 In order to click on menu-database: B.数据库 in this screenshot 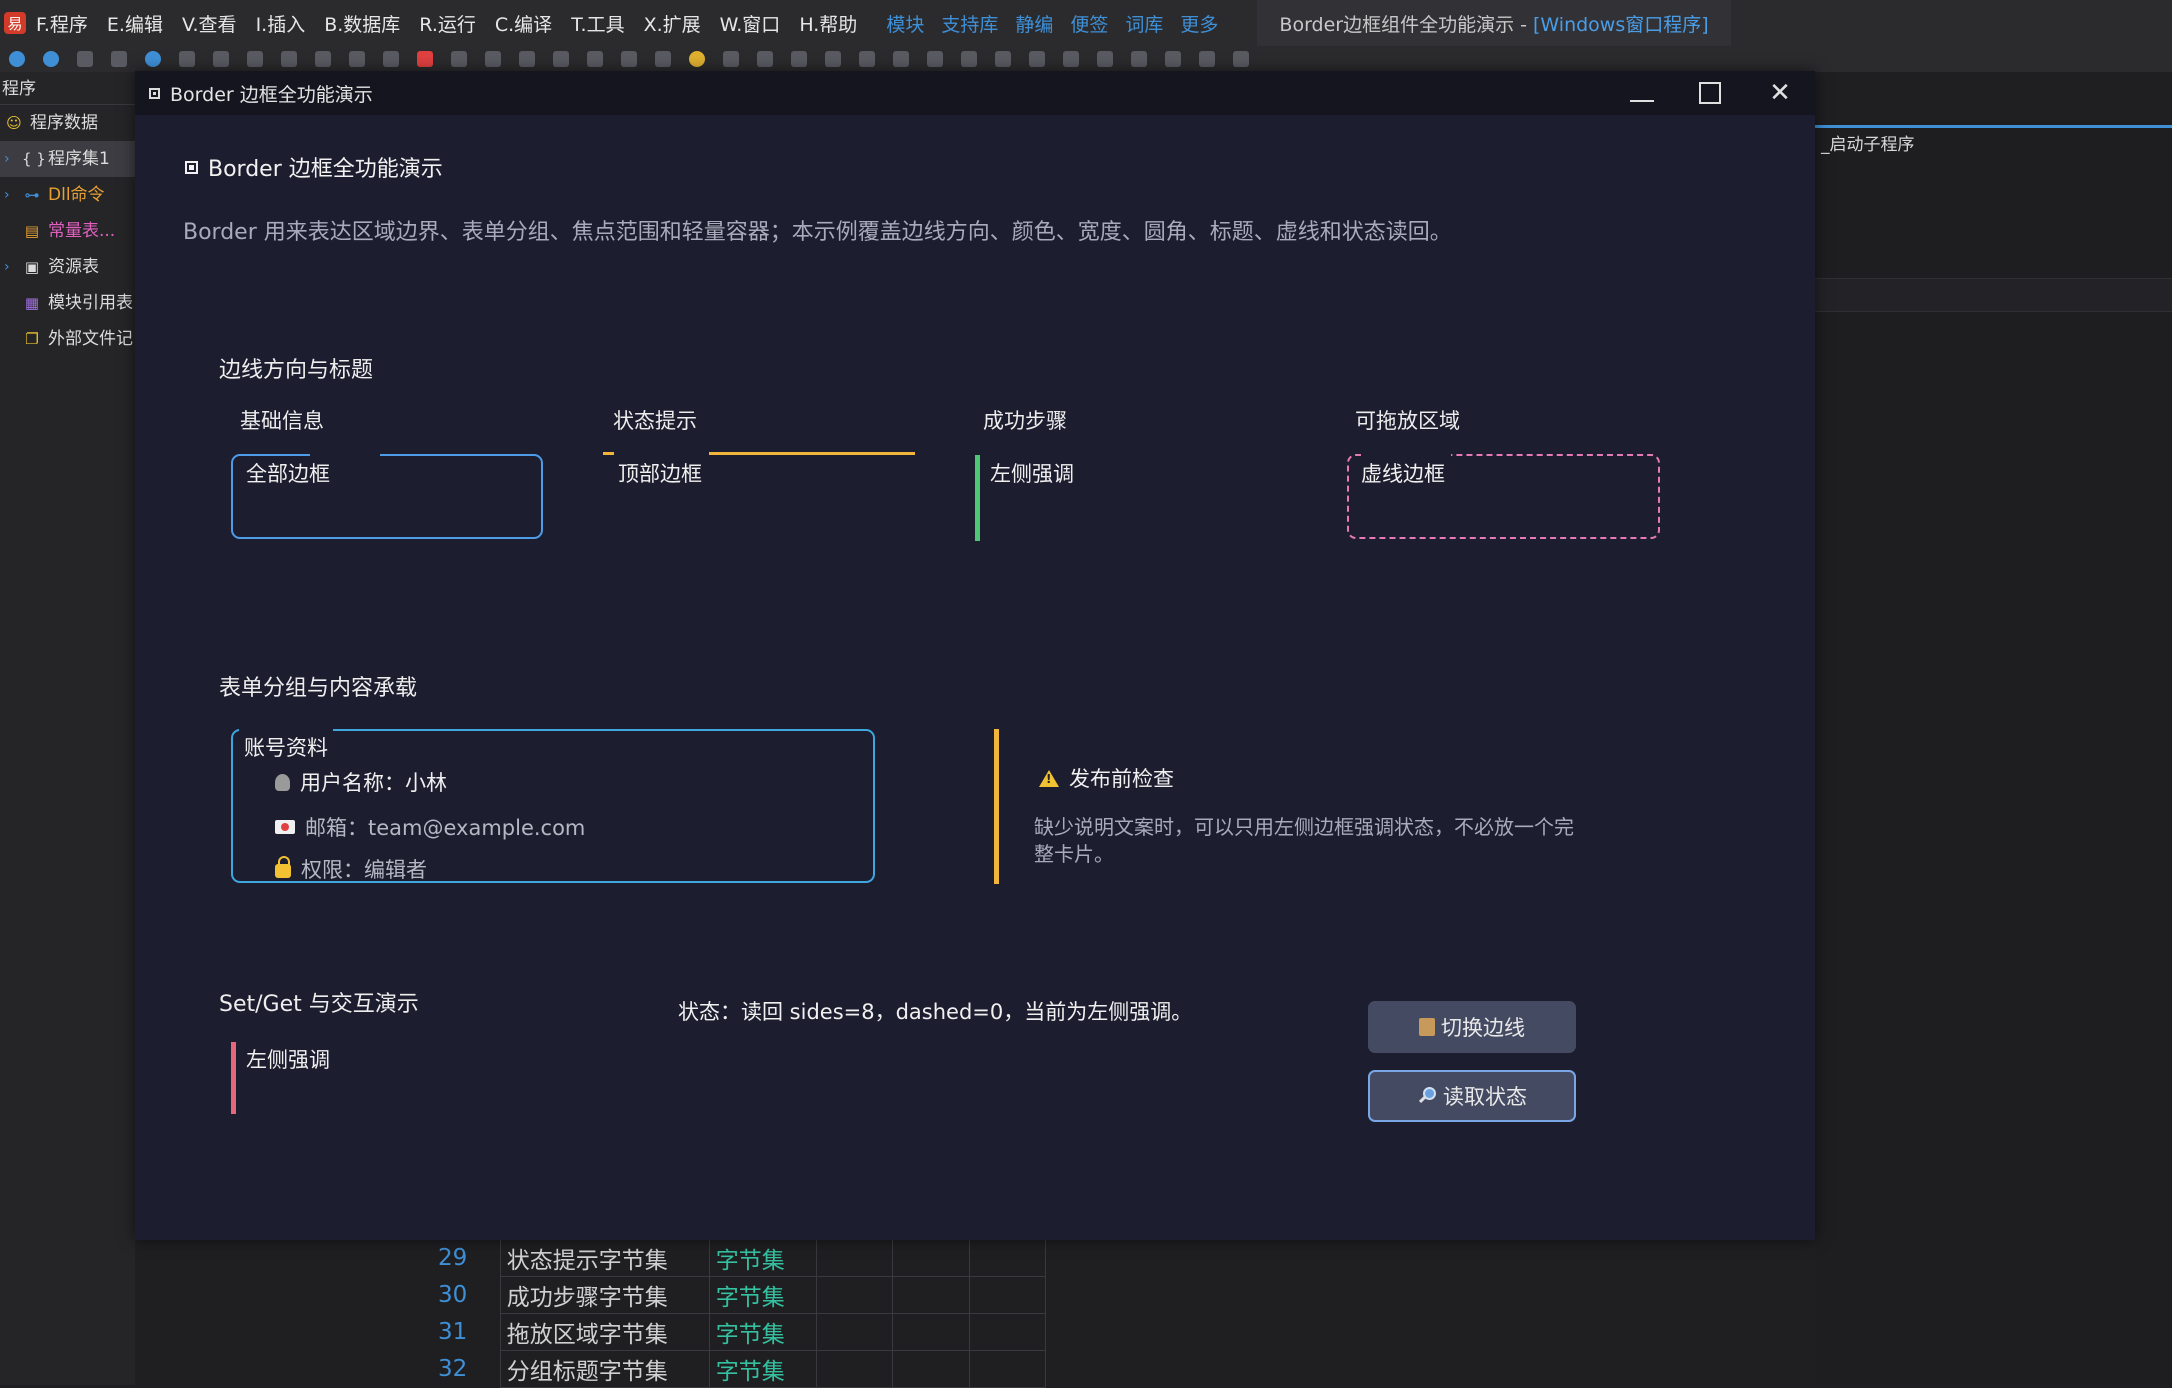, I will do `click(362, 23)`.